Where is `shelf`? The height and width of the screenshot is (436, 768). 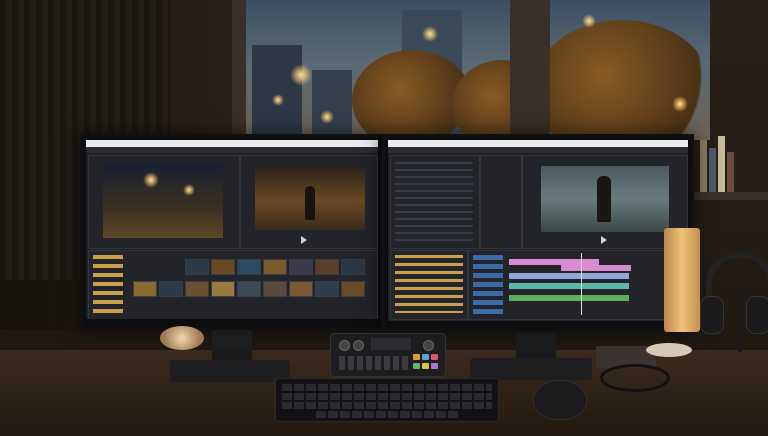 shelf is located at coordinates (729, 196).